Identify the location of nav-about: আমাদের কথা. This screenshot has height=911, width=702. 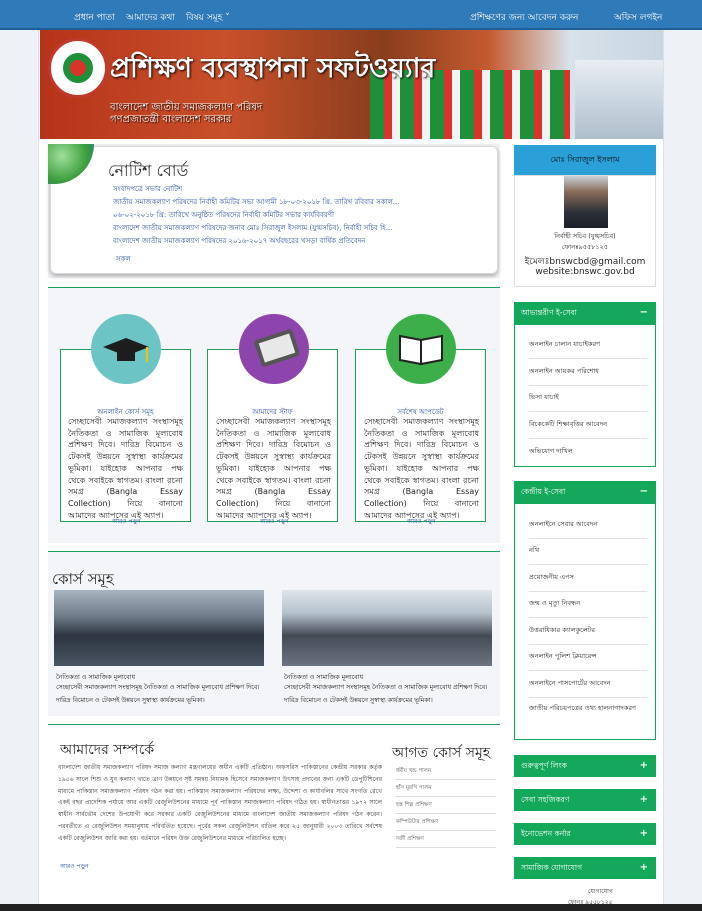
(150, 17).